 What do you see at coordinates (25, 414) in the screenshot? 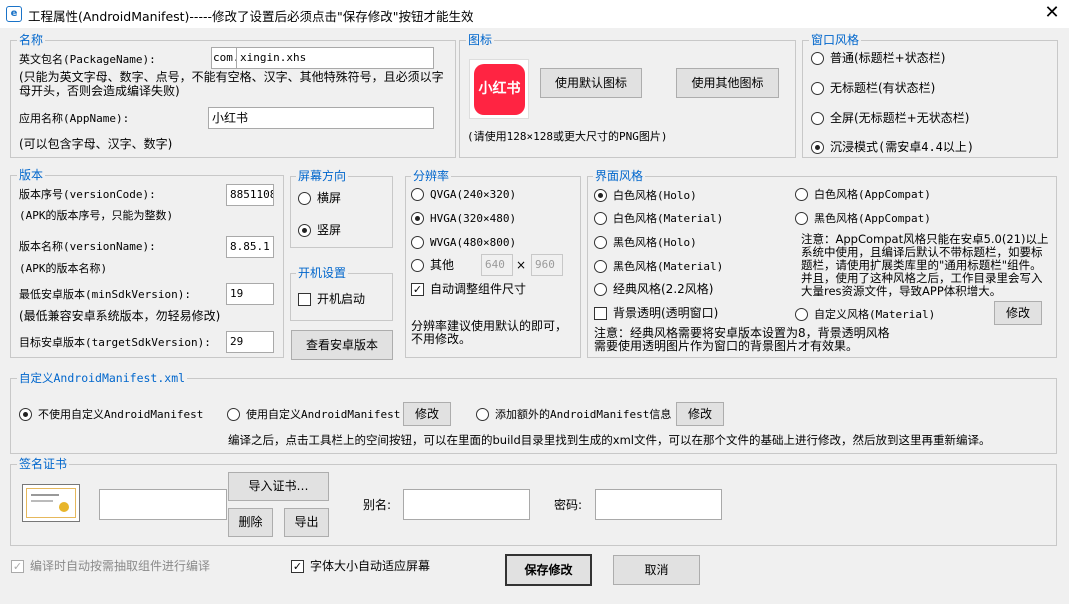
I see `radio-manifest-none` at bounding box center [25, 414].